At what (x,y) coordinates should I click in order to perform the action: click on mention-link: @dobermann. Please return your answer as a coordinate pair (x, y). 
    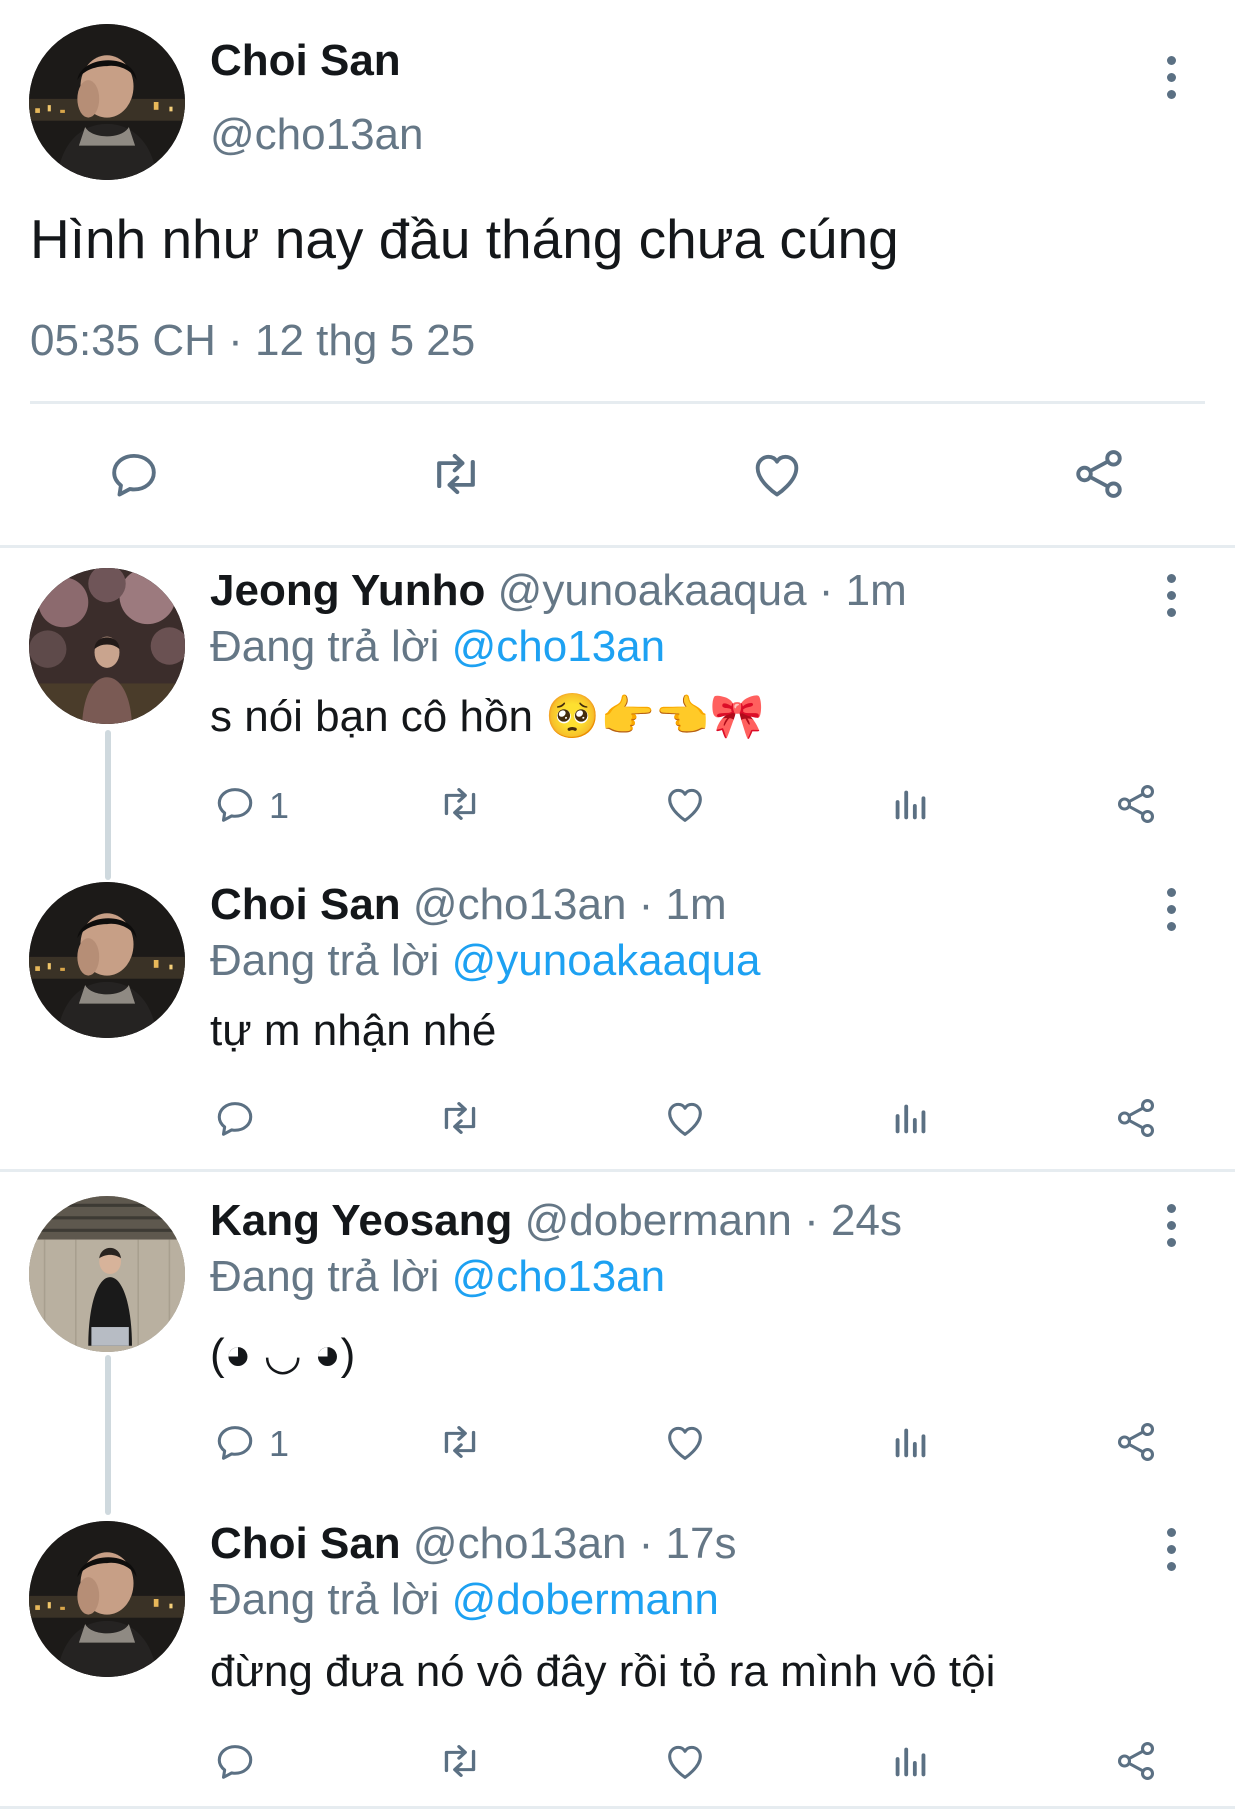
    Looking at the image, I should click on (585, 1599).